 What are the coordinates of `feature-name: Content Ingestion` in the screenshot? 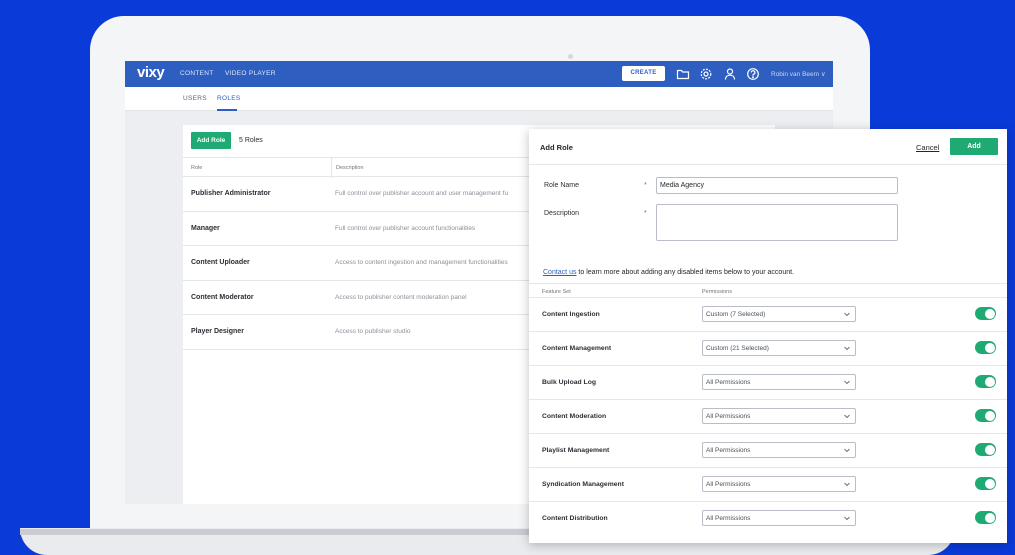 It's located at (571, 314).